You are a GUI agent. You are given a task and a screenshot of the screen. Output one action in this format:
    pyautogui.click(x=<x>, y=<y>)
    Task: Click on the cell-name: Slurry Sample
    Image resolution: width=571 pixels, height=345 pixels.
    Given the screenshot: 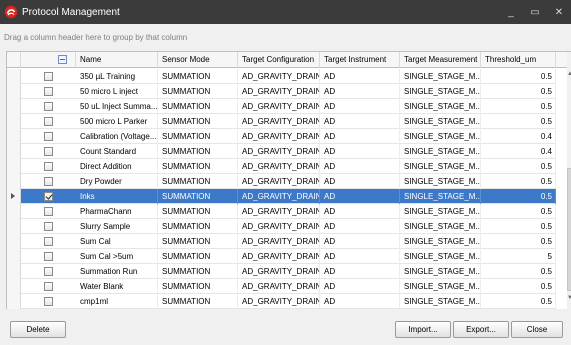 What is the action you would take?
    pyautogui.click(x=117, y=226)
    